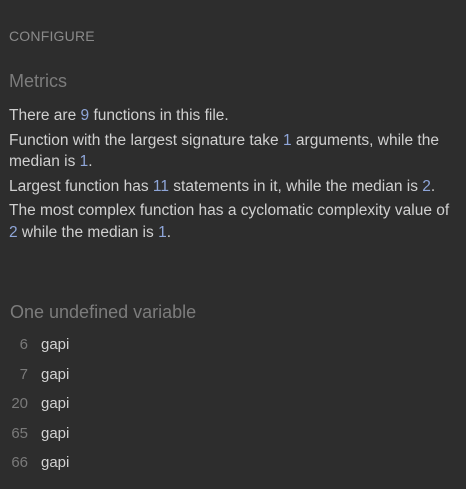 The width and height of the screenshot is (466, 489). I want to click on line-number-link: 20, so click(14, 404).